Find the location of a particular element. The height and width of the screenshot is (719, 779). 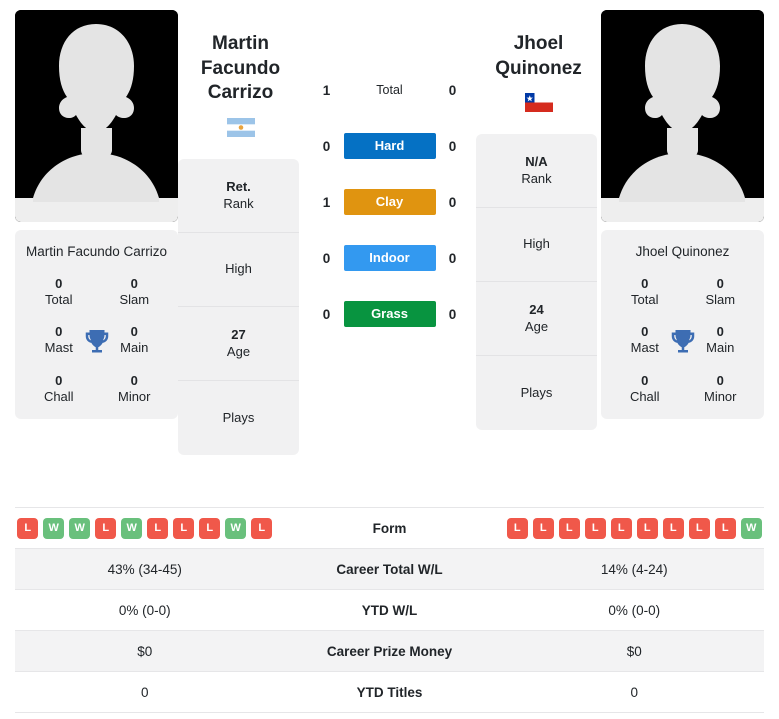

left-form-cell: LWWLWLLLWL is located at coordinates (145, 528).